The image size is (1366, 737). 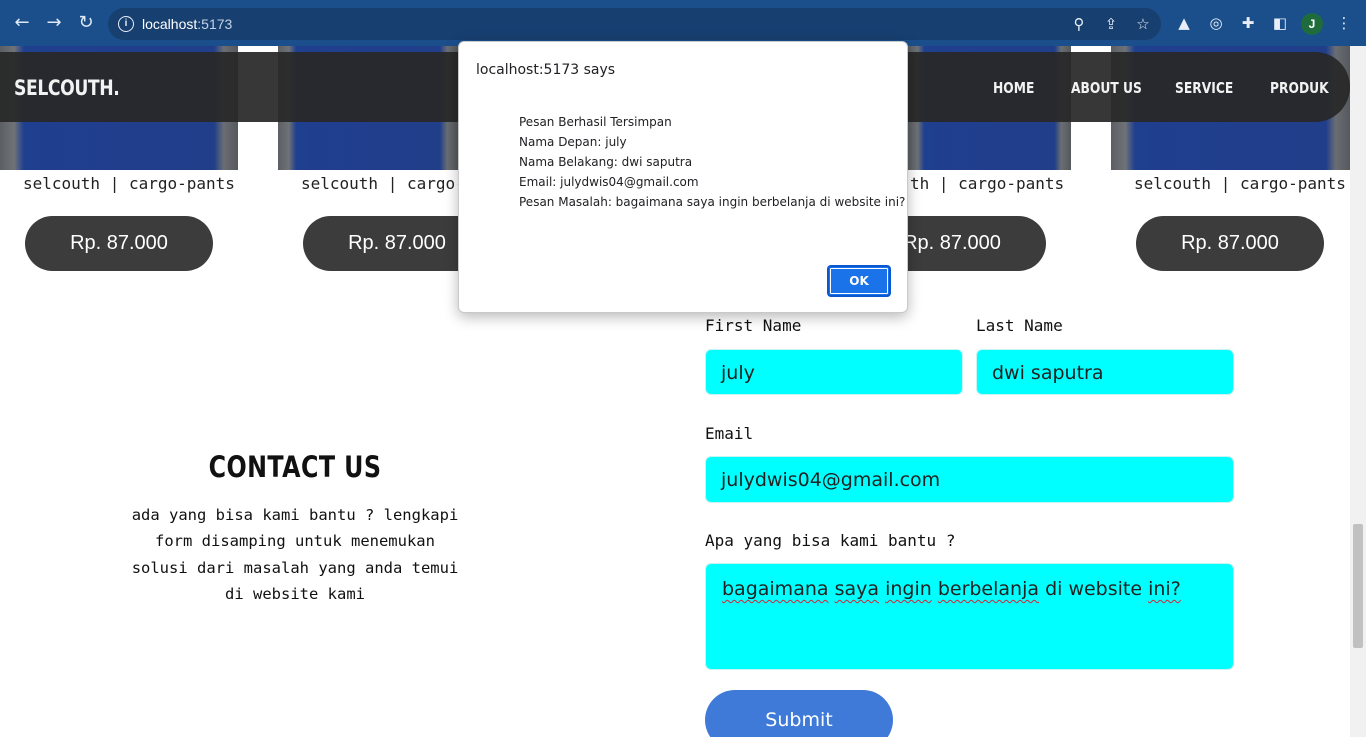 I want to click on nav-link-produk: PRODUK, so click(x=1299, y=88).